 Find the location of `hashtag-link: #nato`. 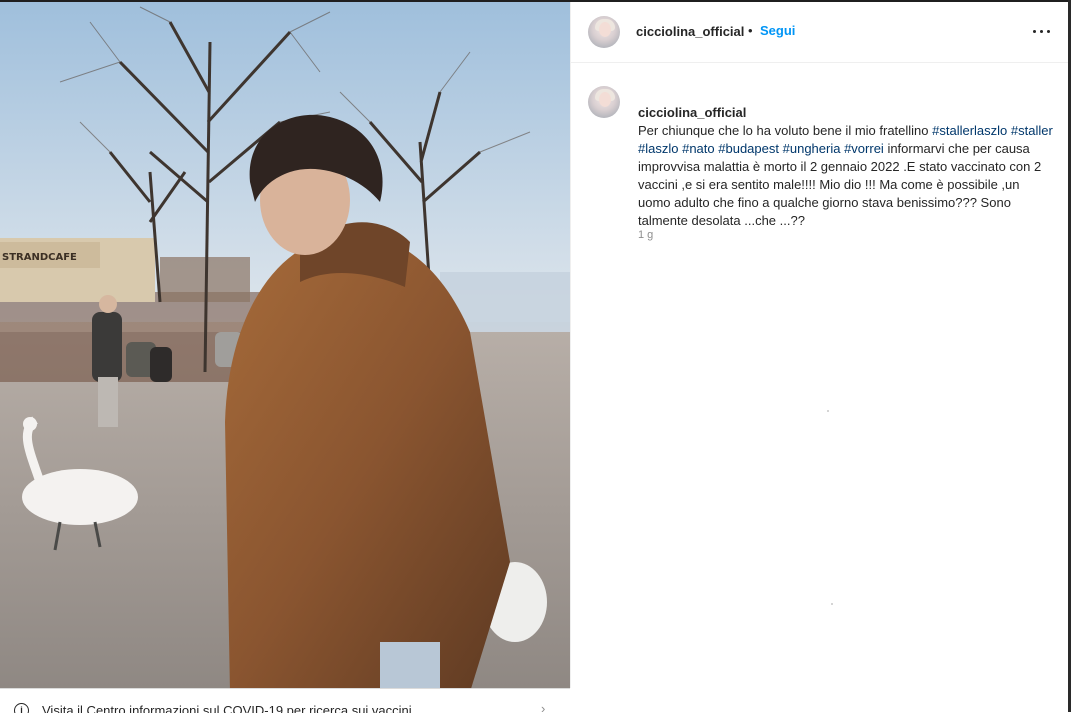

hashtag-link: #nato is located at coordinates (698, 148).